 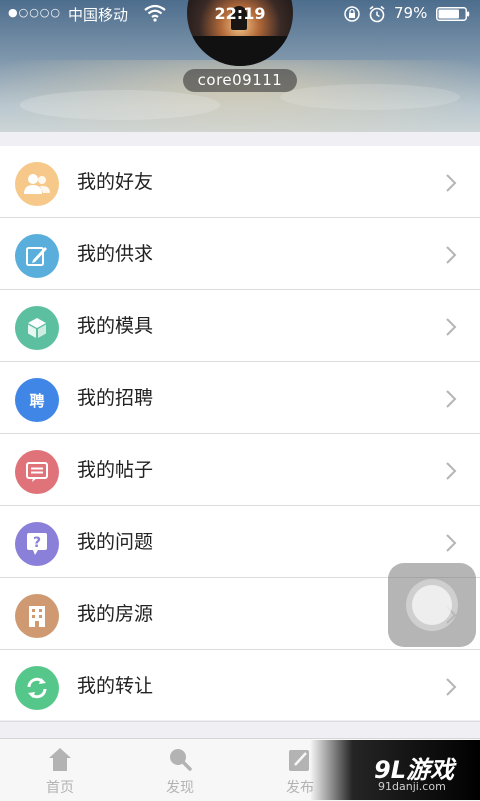 I want to click on home-icon, so click(x=60, y=759).